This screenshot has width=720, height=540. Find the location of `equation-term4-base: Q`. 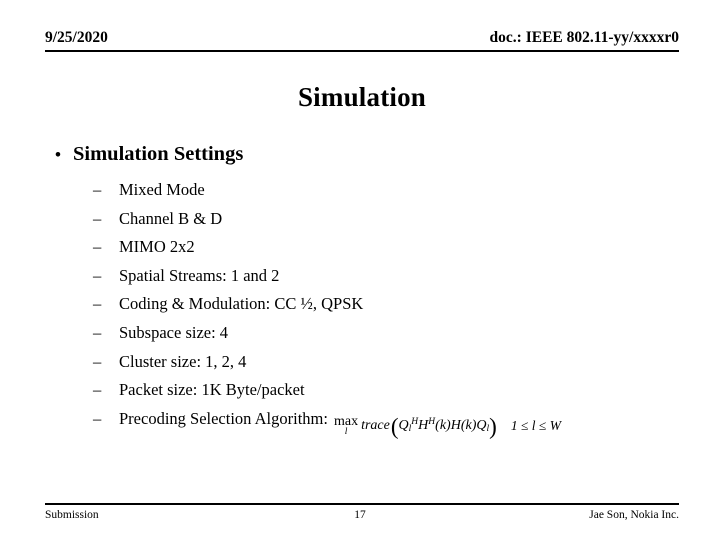

equation-term4-base: Q is located at coordinates (481, 425).